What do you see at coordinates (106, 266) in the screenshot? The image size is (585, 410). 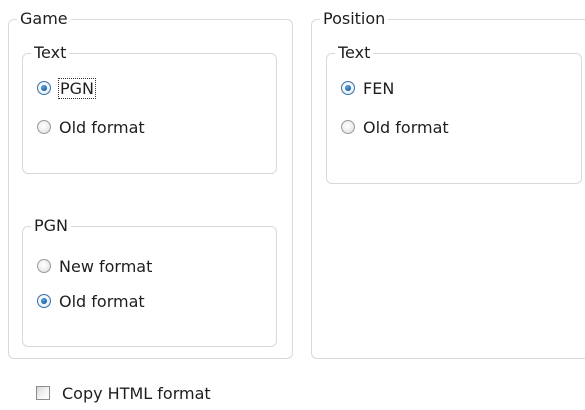 I see `radio-label: New format` at bounding box center [106, 266].